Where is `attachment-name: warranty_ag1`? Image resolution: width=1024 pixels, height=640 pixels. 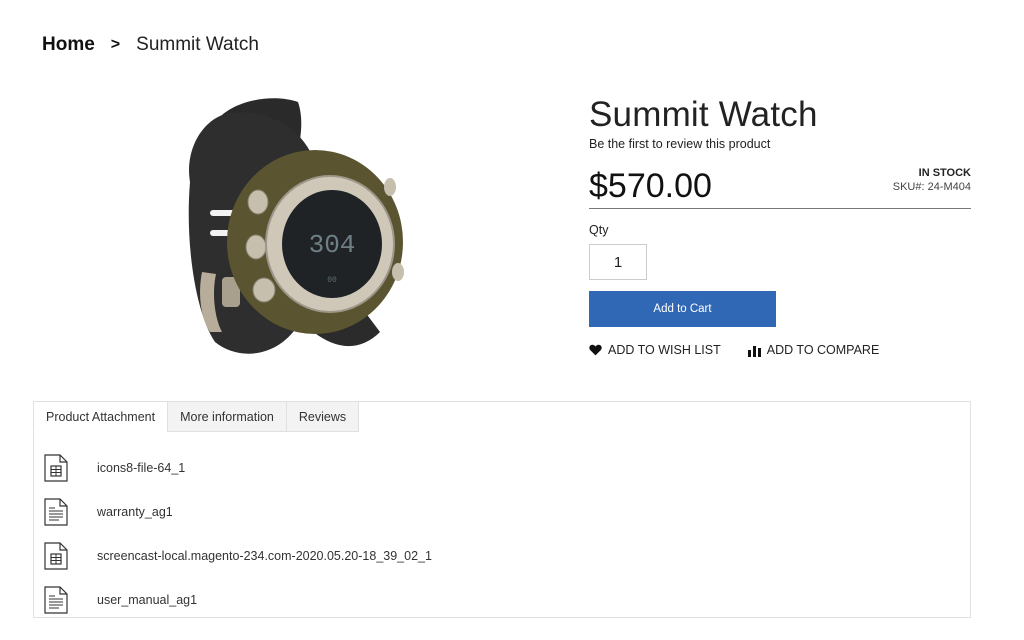 attachment-name: warranty_ag1 is located at coordinates (135, 512).